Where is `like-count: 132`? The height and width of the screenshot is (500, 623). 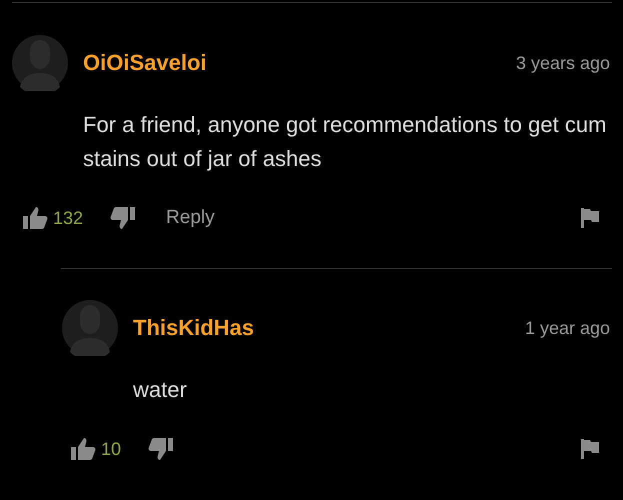 like-count: 132 is located at coordinates (68, 218).